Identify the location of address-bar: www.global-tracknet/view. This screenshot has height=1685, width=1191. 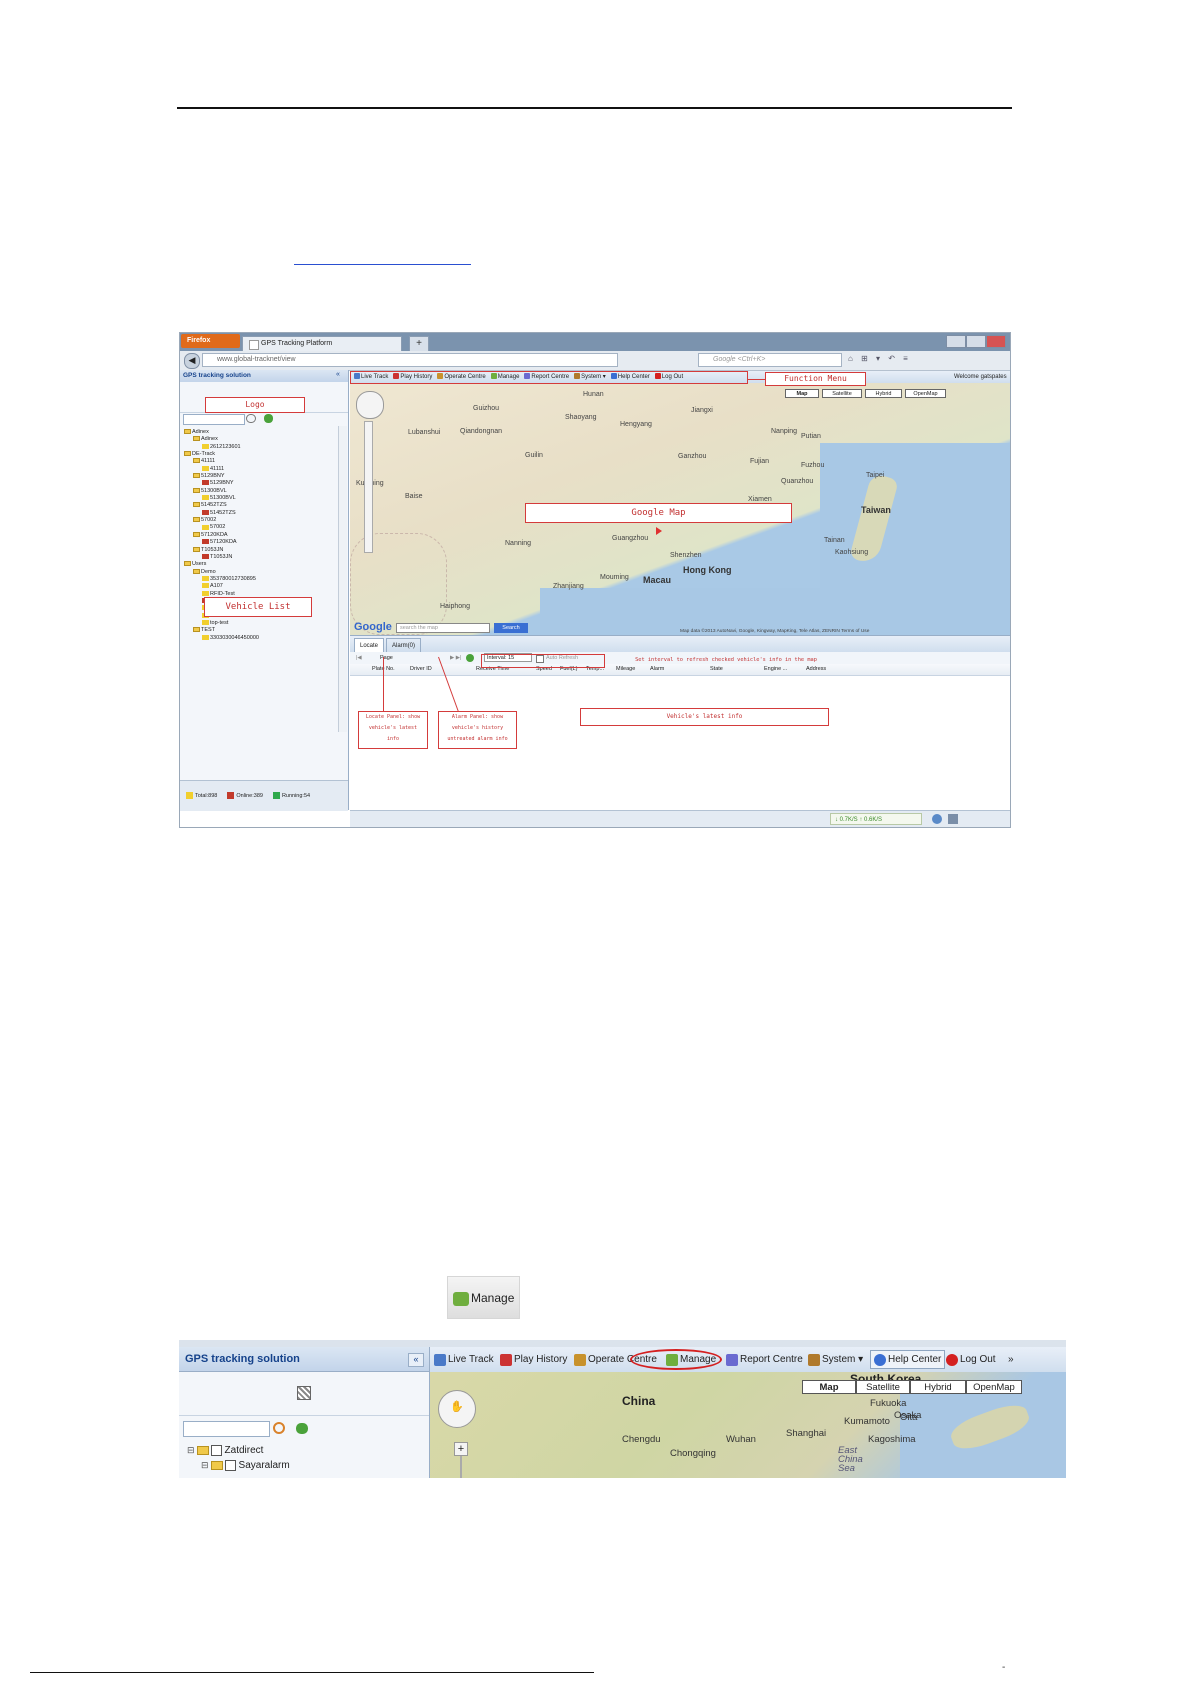
(410, 360).